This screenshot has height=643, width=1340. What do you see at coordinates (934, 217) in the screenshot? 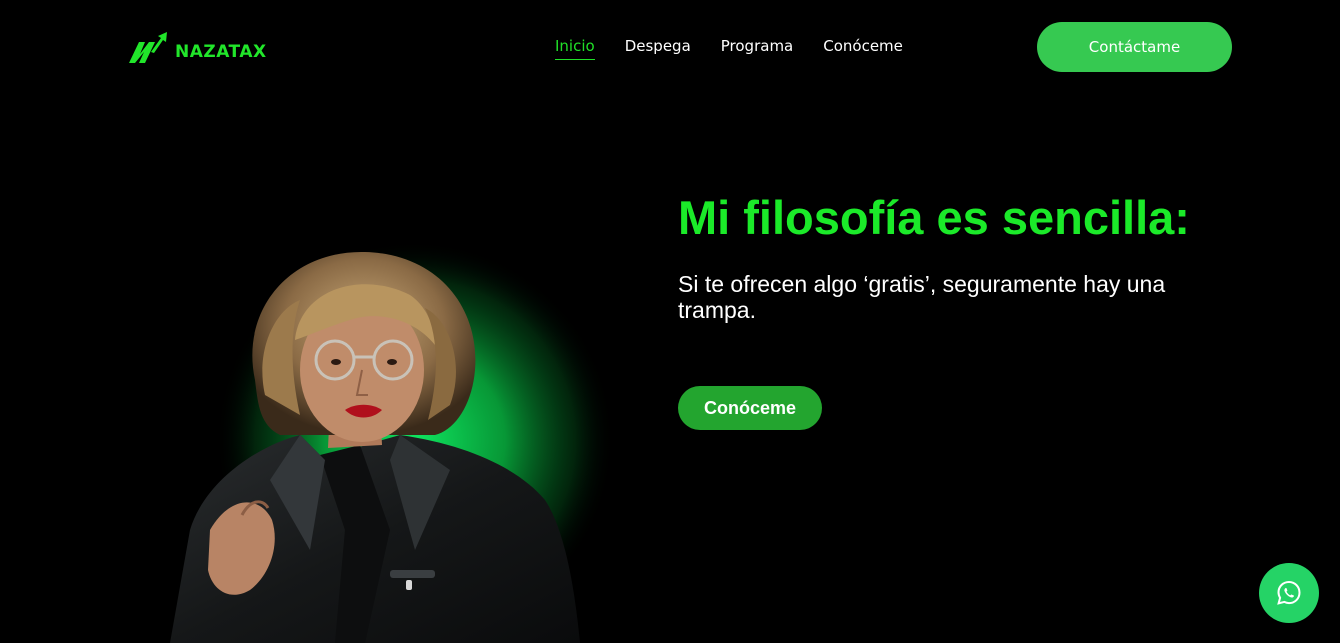
I see `hero-title: Mi filosofía es sencilla:` at bounding box center [934, 217].